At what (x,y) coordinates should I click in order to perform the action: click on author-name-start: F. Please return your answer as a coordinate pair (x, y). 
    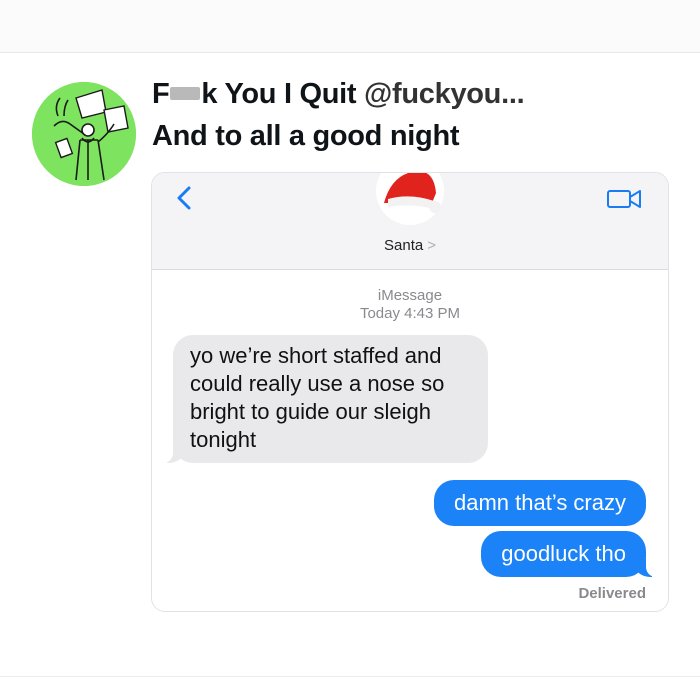
    Looking at the image, I should click on (161, 94).